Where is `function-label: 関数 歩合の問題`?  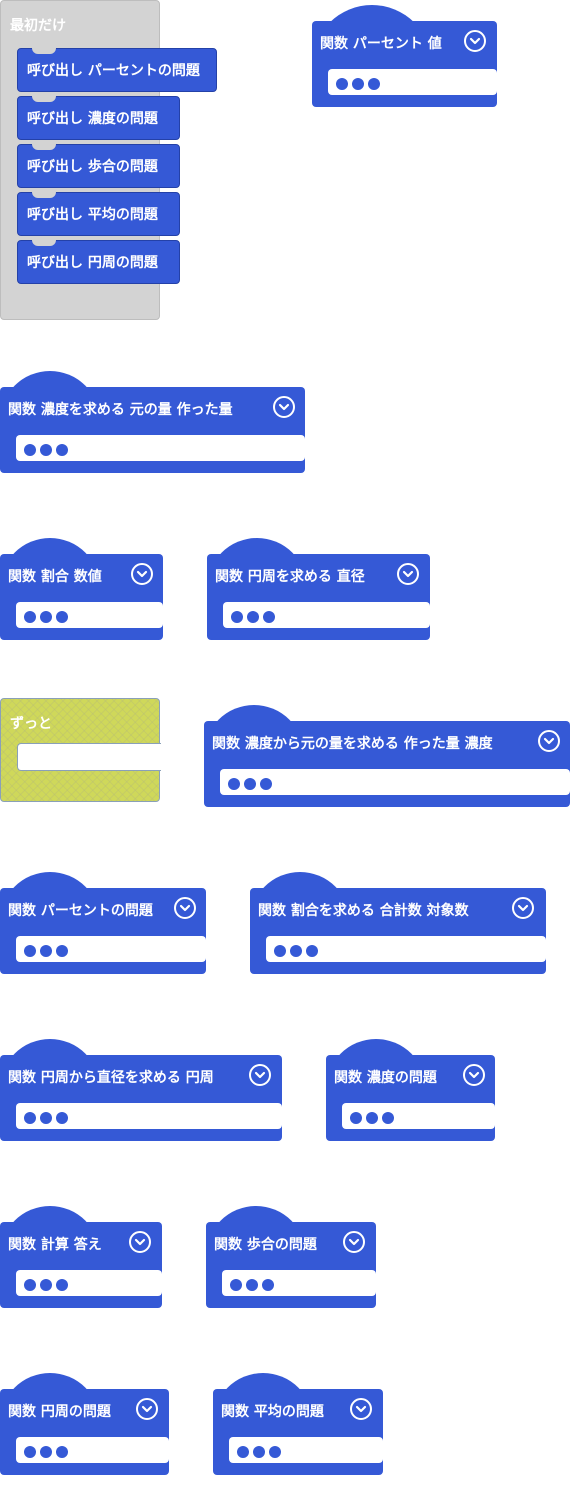
function-label: 関数 歩合の問題 is located at coordinates (265, 1245).